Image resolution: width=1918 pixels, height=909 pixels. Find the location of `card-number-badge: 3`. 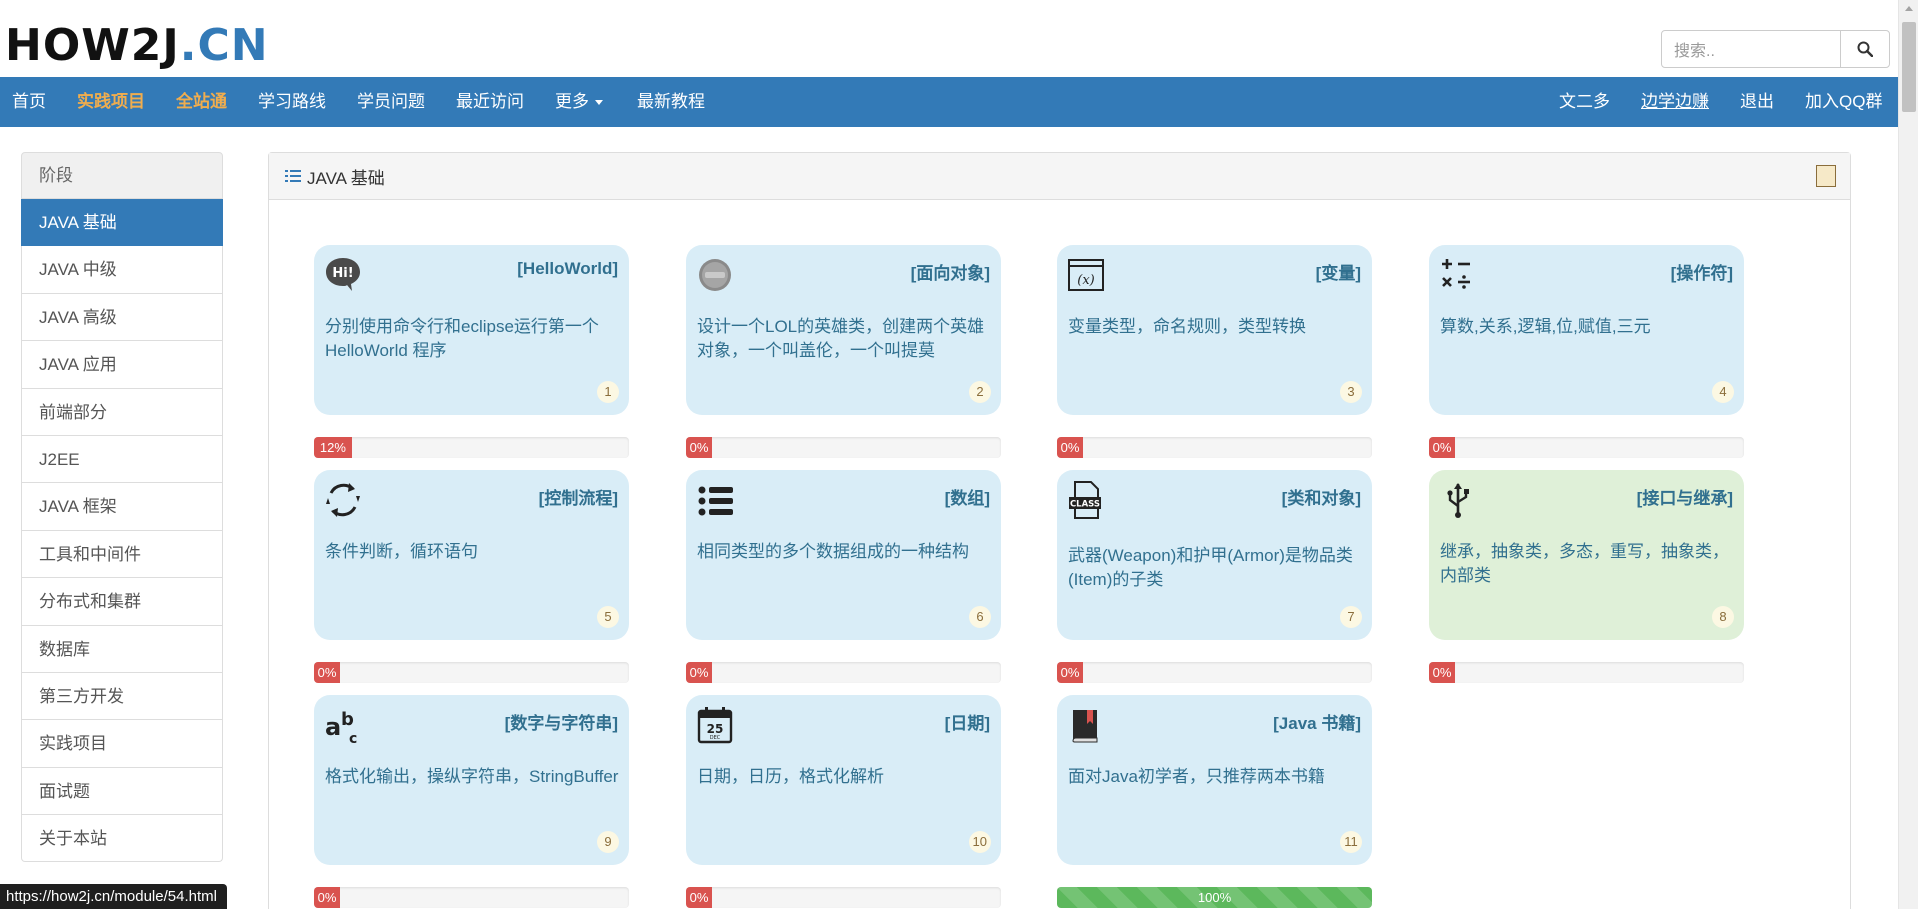

card-number-badge: 3 is located at coordinates (1351, 392).